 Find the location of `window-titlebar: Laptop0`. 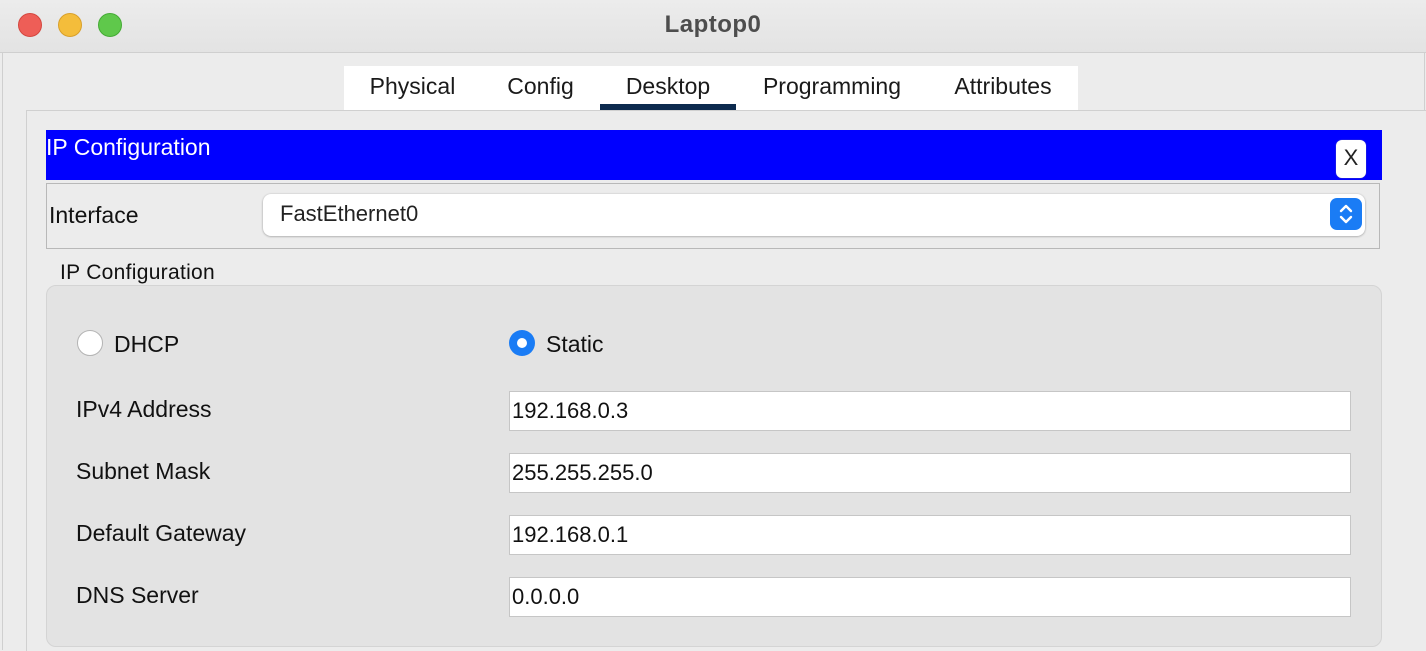

window-titlebar: Laptop0 is located at coordinates (713, 26).